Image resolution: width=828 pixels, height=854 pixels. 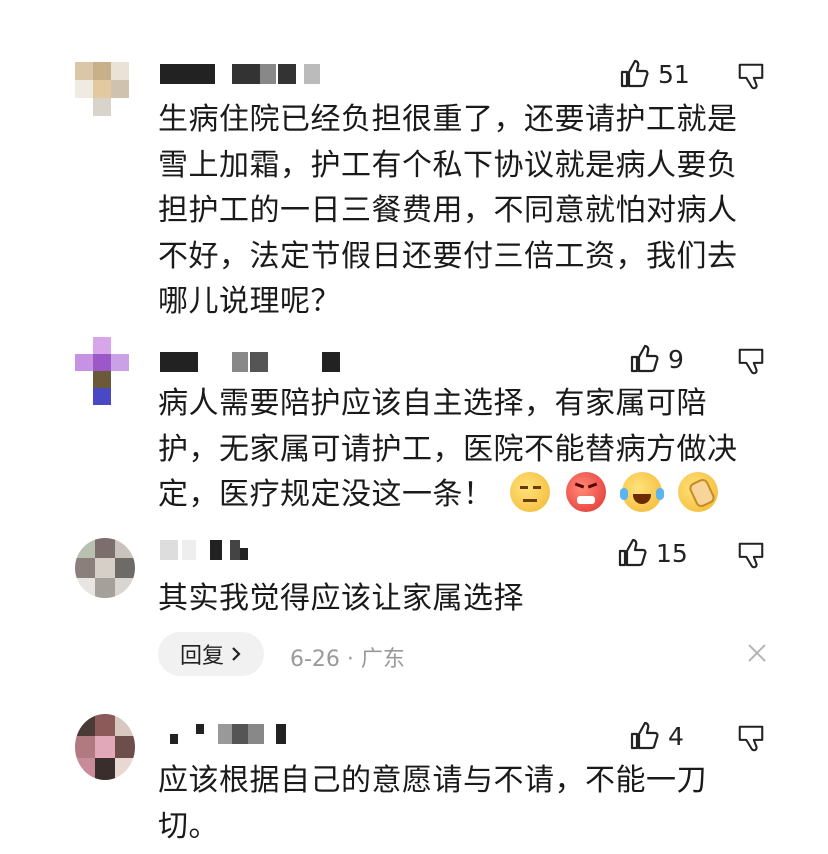 I want to click on like-count: 51, so click(x=674, y=74).